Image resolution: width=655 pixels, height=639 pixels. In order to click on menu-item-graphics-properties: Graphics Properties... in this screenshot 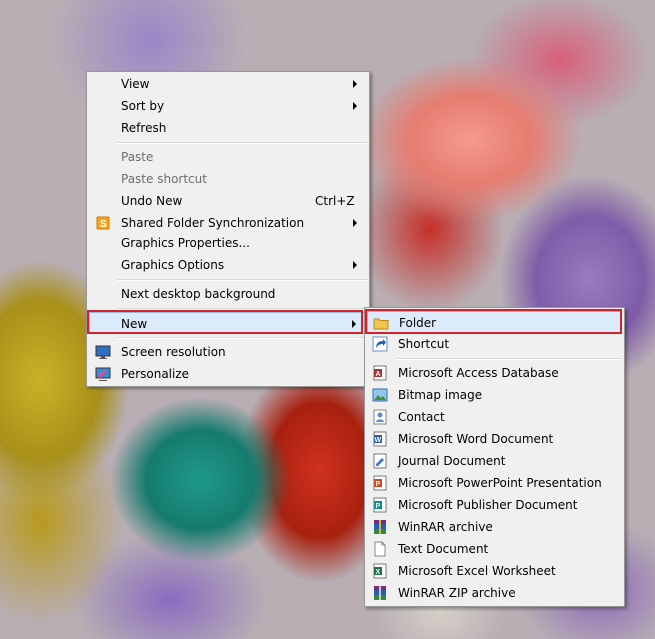, I will do `click(228, 243)`.